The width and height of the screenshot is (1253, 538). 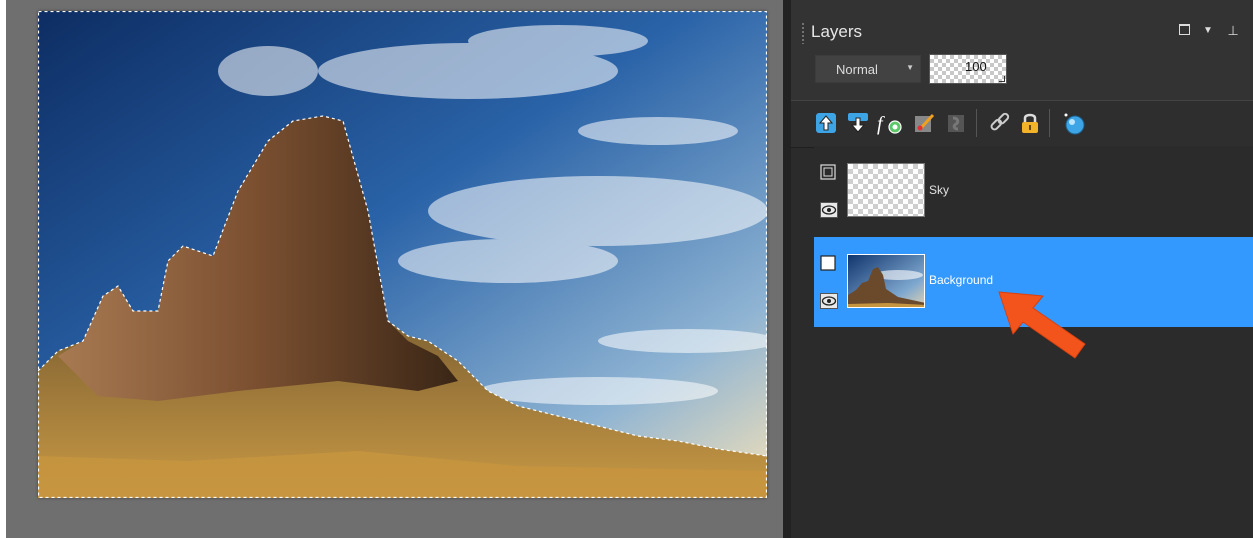 I want to click on blend-mode-value: Normal, so click(x=857, y=69).